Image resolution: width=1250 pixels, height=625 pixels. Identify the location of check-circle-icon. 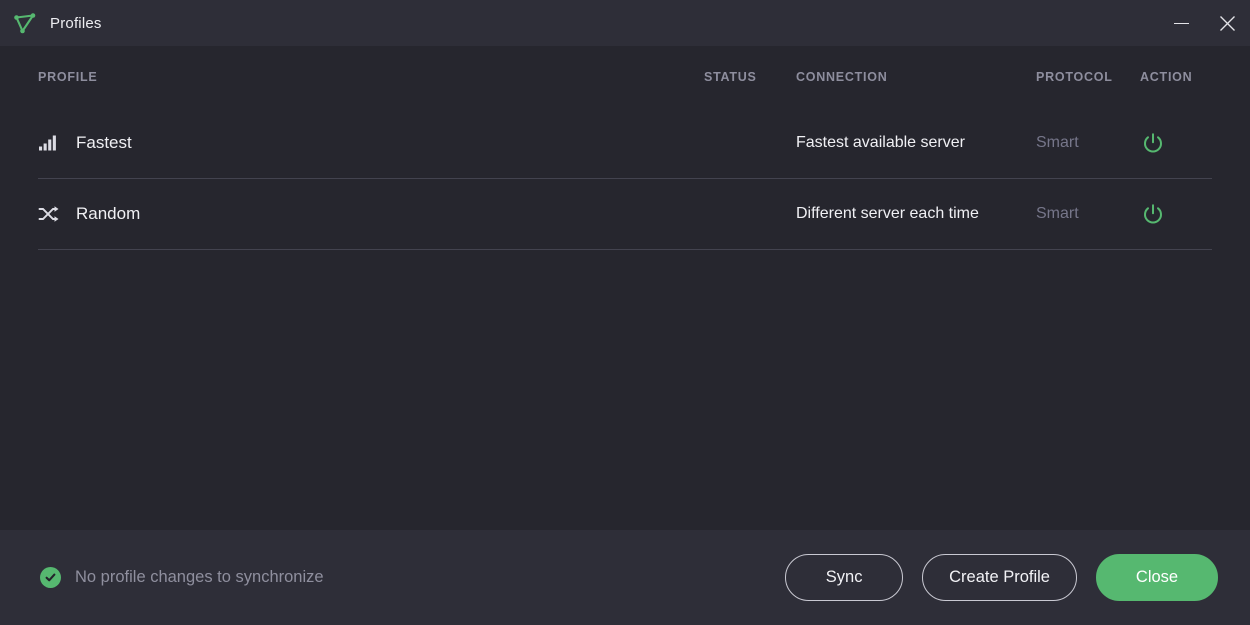
(50, 577).